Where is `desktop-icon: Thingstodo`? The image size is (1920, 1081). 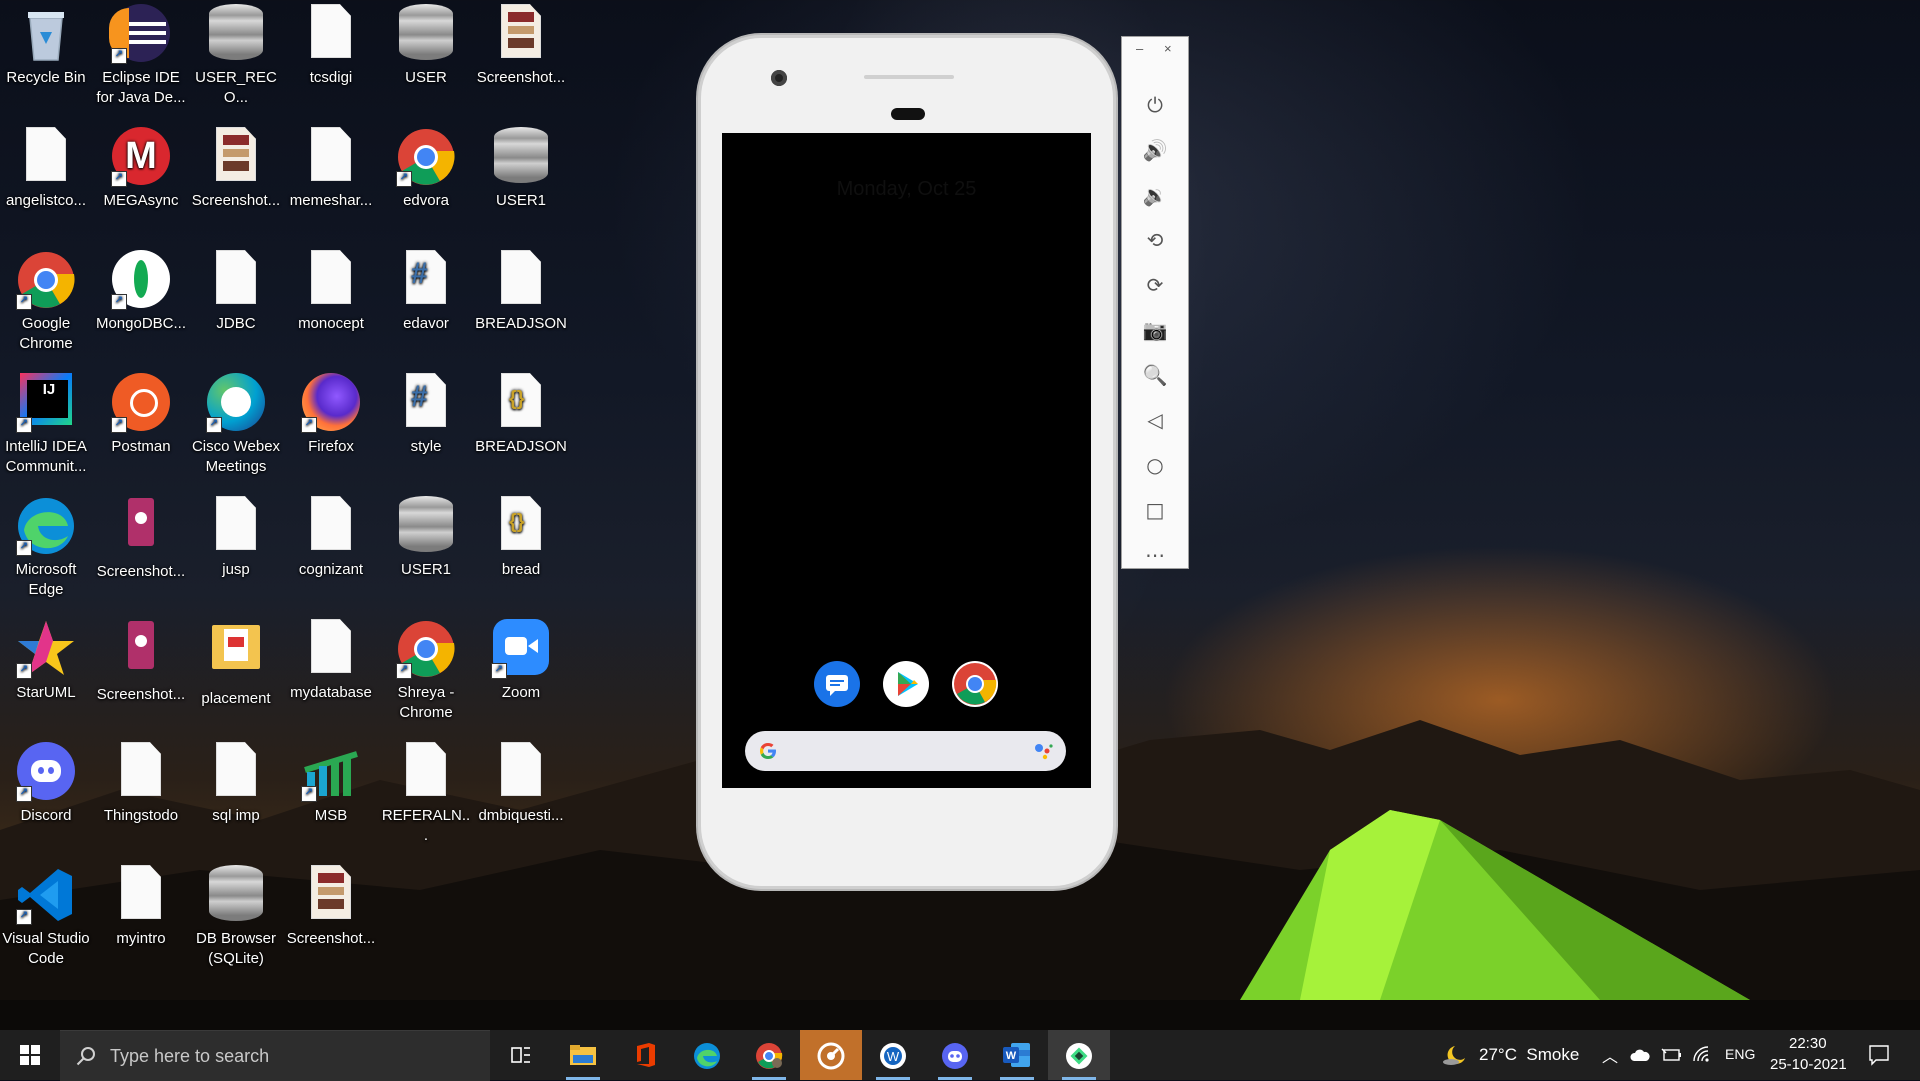 desktop-icon: Thingstodo is located at coordinates (141, 782).